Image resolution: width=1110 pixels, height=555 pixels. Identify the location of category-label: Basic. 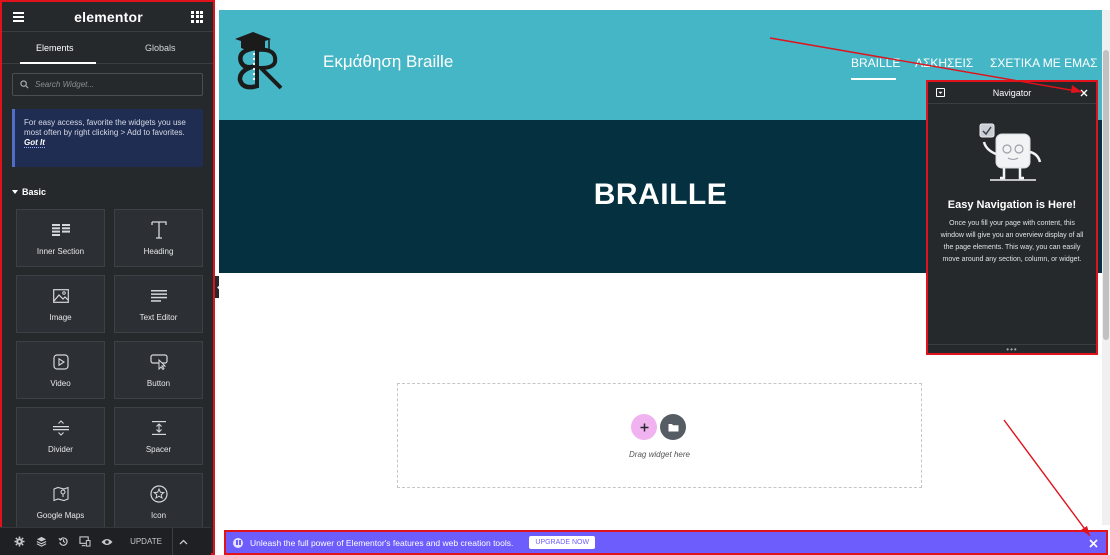
(34, 192).